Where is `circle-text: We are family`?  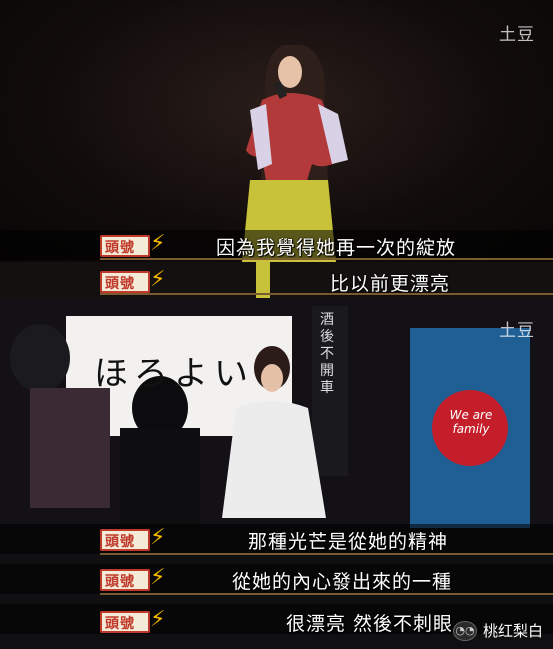
circle-text: We are family is located at coordinates (471, 422).